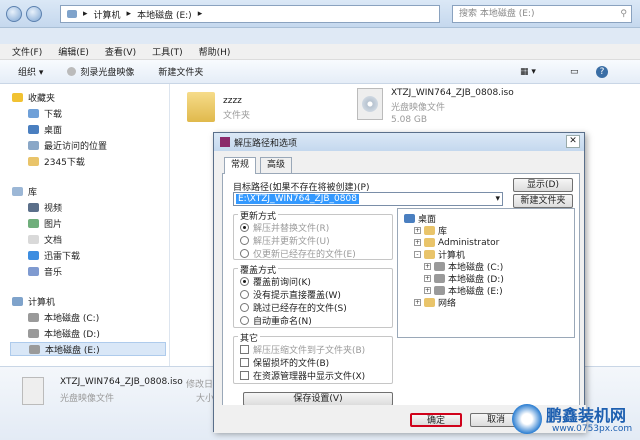 The width and height of the screenshot is (640, 440). I want to click on dialog-close-button: ✕, so click(573, 141).